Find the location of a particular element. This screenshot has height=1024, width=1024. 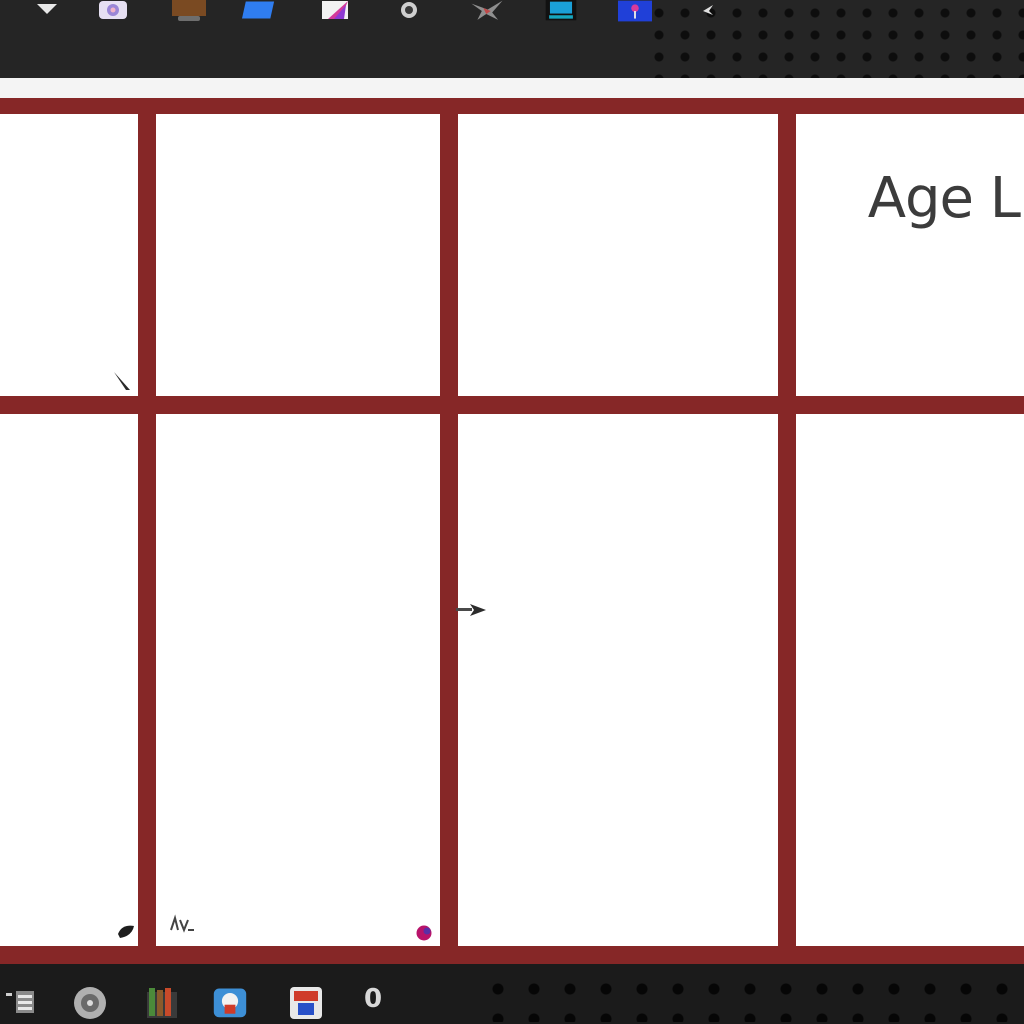

magenta-pen-icon is located at coordinates (335, 11).